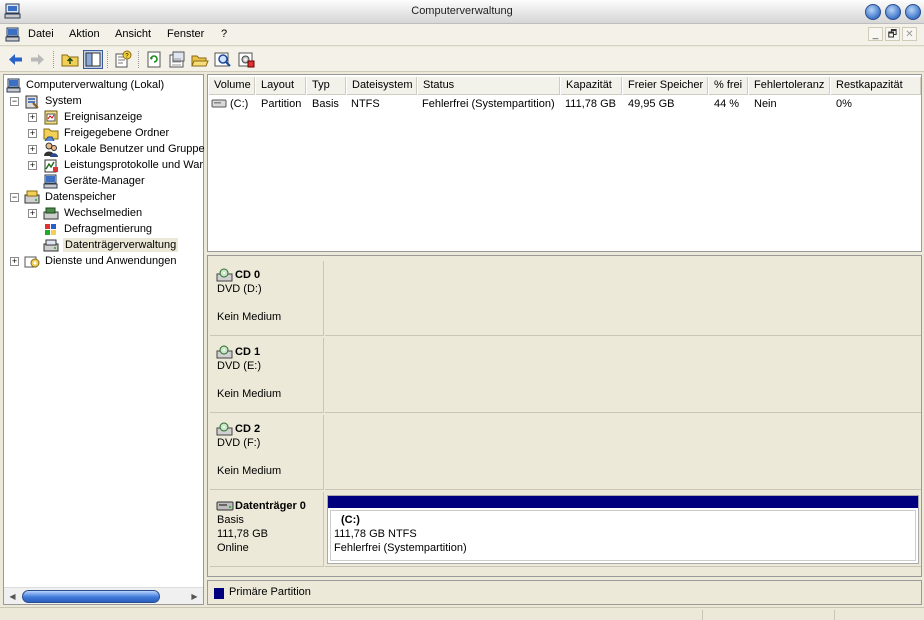 Image resolution: width=924 pixels, height=620 pixels. What do you see at coordinates (111, 261) in the screenshot?
I see `tree-item-label: Dienste und Anwendungen` at bounding box center [111, 261].